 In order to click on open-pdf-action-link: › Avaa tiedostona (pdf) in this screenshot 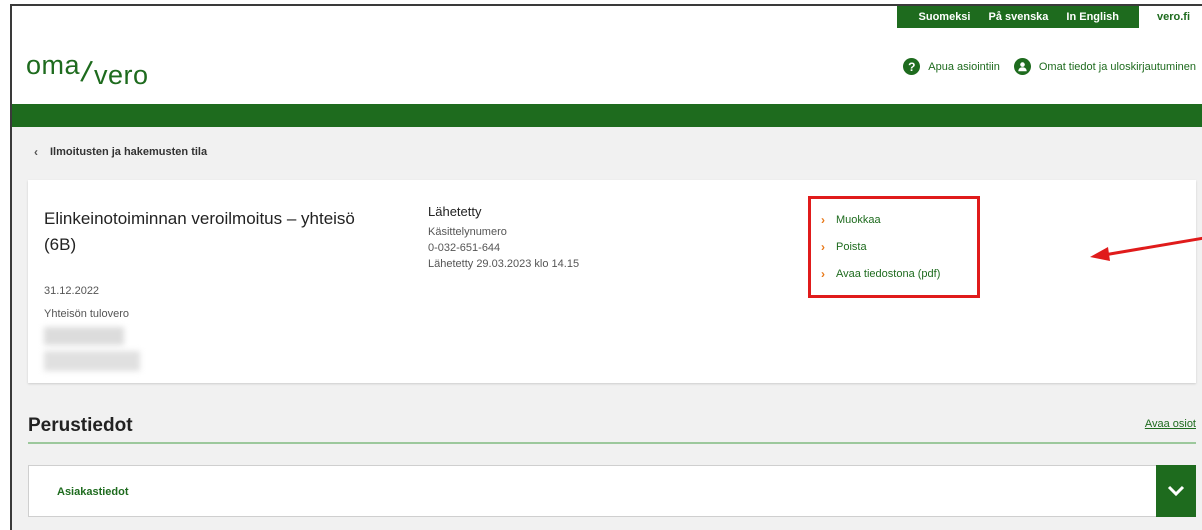, I will do `click(899, 273)`.